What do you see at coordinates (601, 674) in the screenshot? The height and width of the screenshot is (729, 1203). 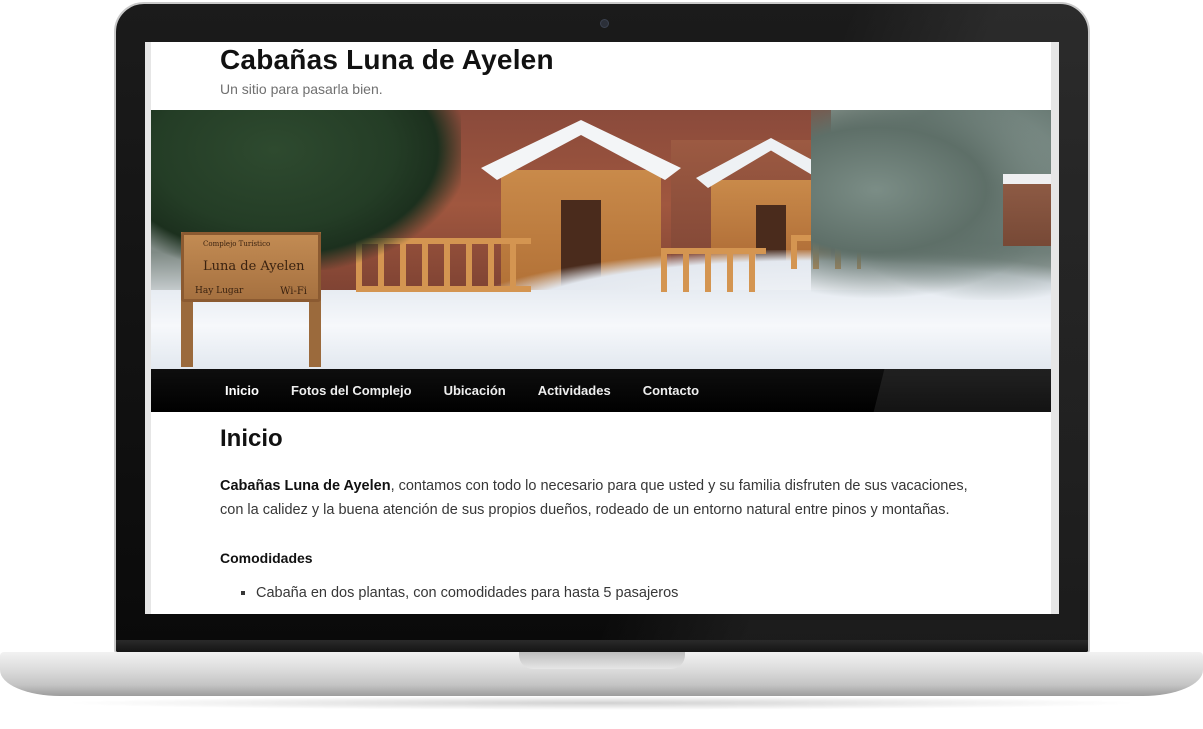 I see `laptop-base` at bounding box center [601, 674].